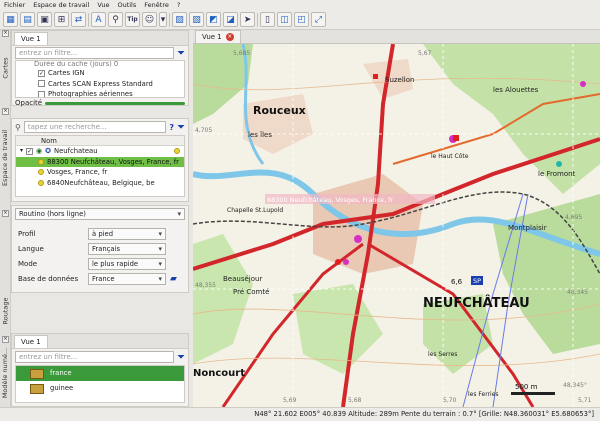  What do you see at coordinates (267, 19) in the screenshot?
I see `document-icon: ▯` at bounding box center [267, 19].